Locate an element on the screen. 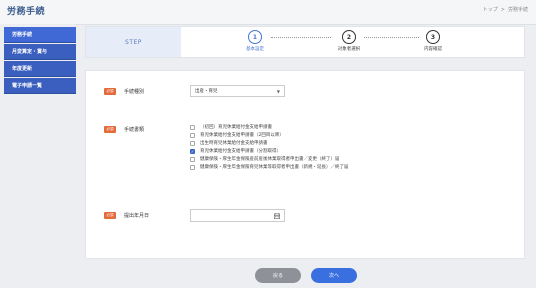 This screenshot has height=288, width=536. sidebar-item-labor-procedures: 労務手続 is located at coordinates (40, 35).